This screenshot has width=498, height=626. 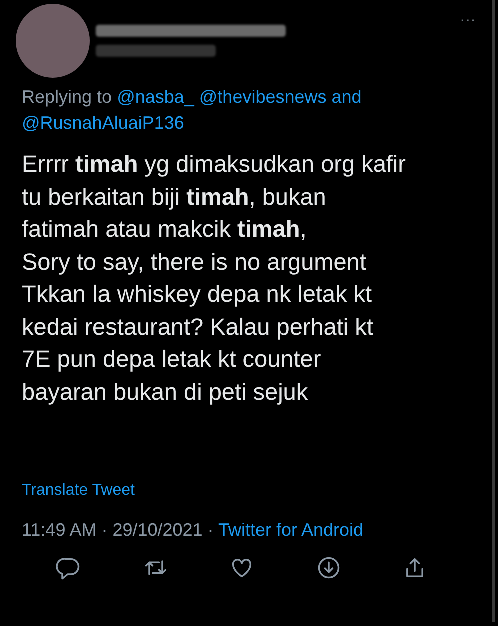 What do you see at coordinates (69, 568) in the screenshot?
I see `reply-icon` at bounding box center [69, 568].